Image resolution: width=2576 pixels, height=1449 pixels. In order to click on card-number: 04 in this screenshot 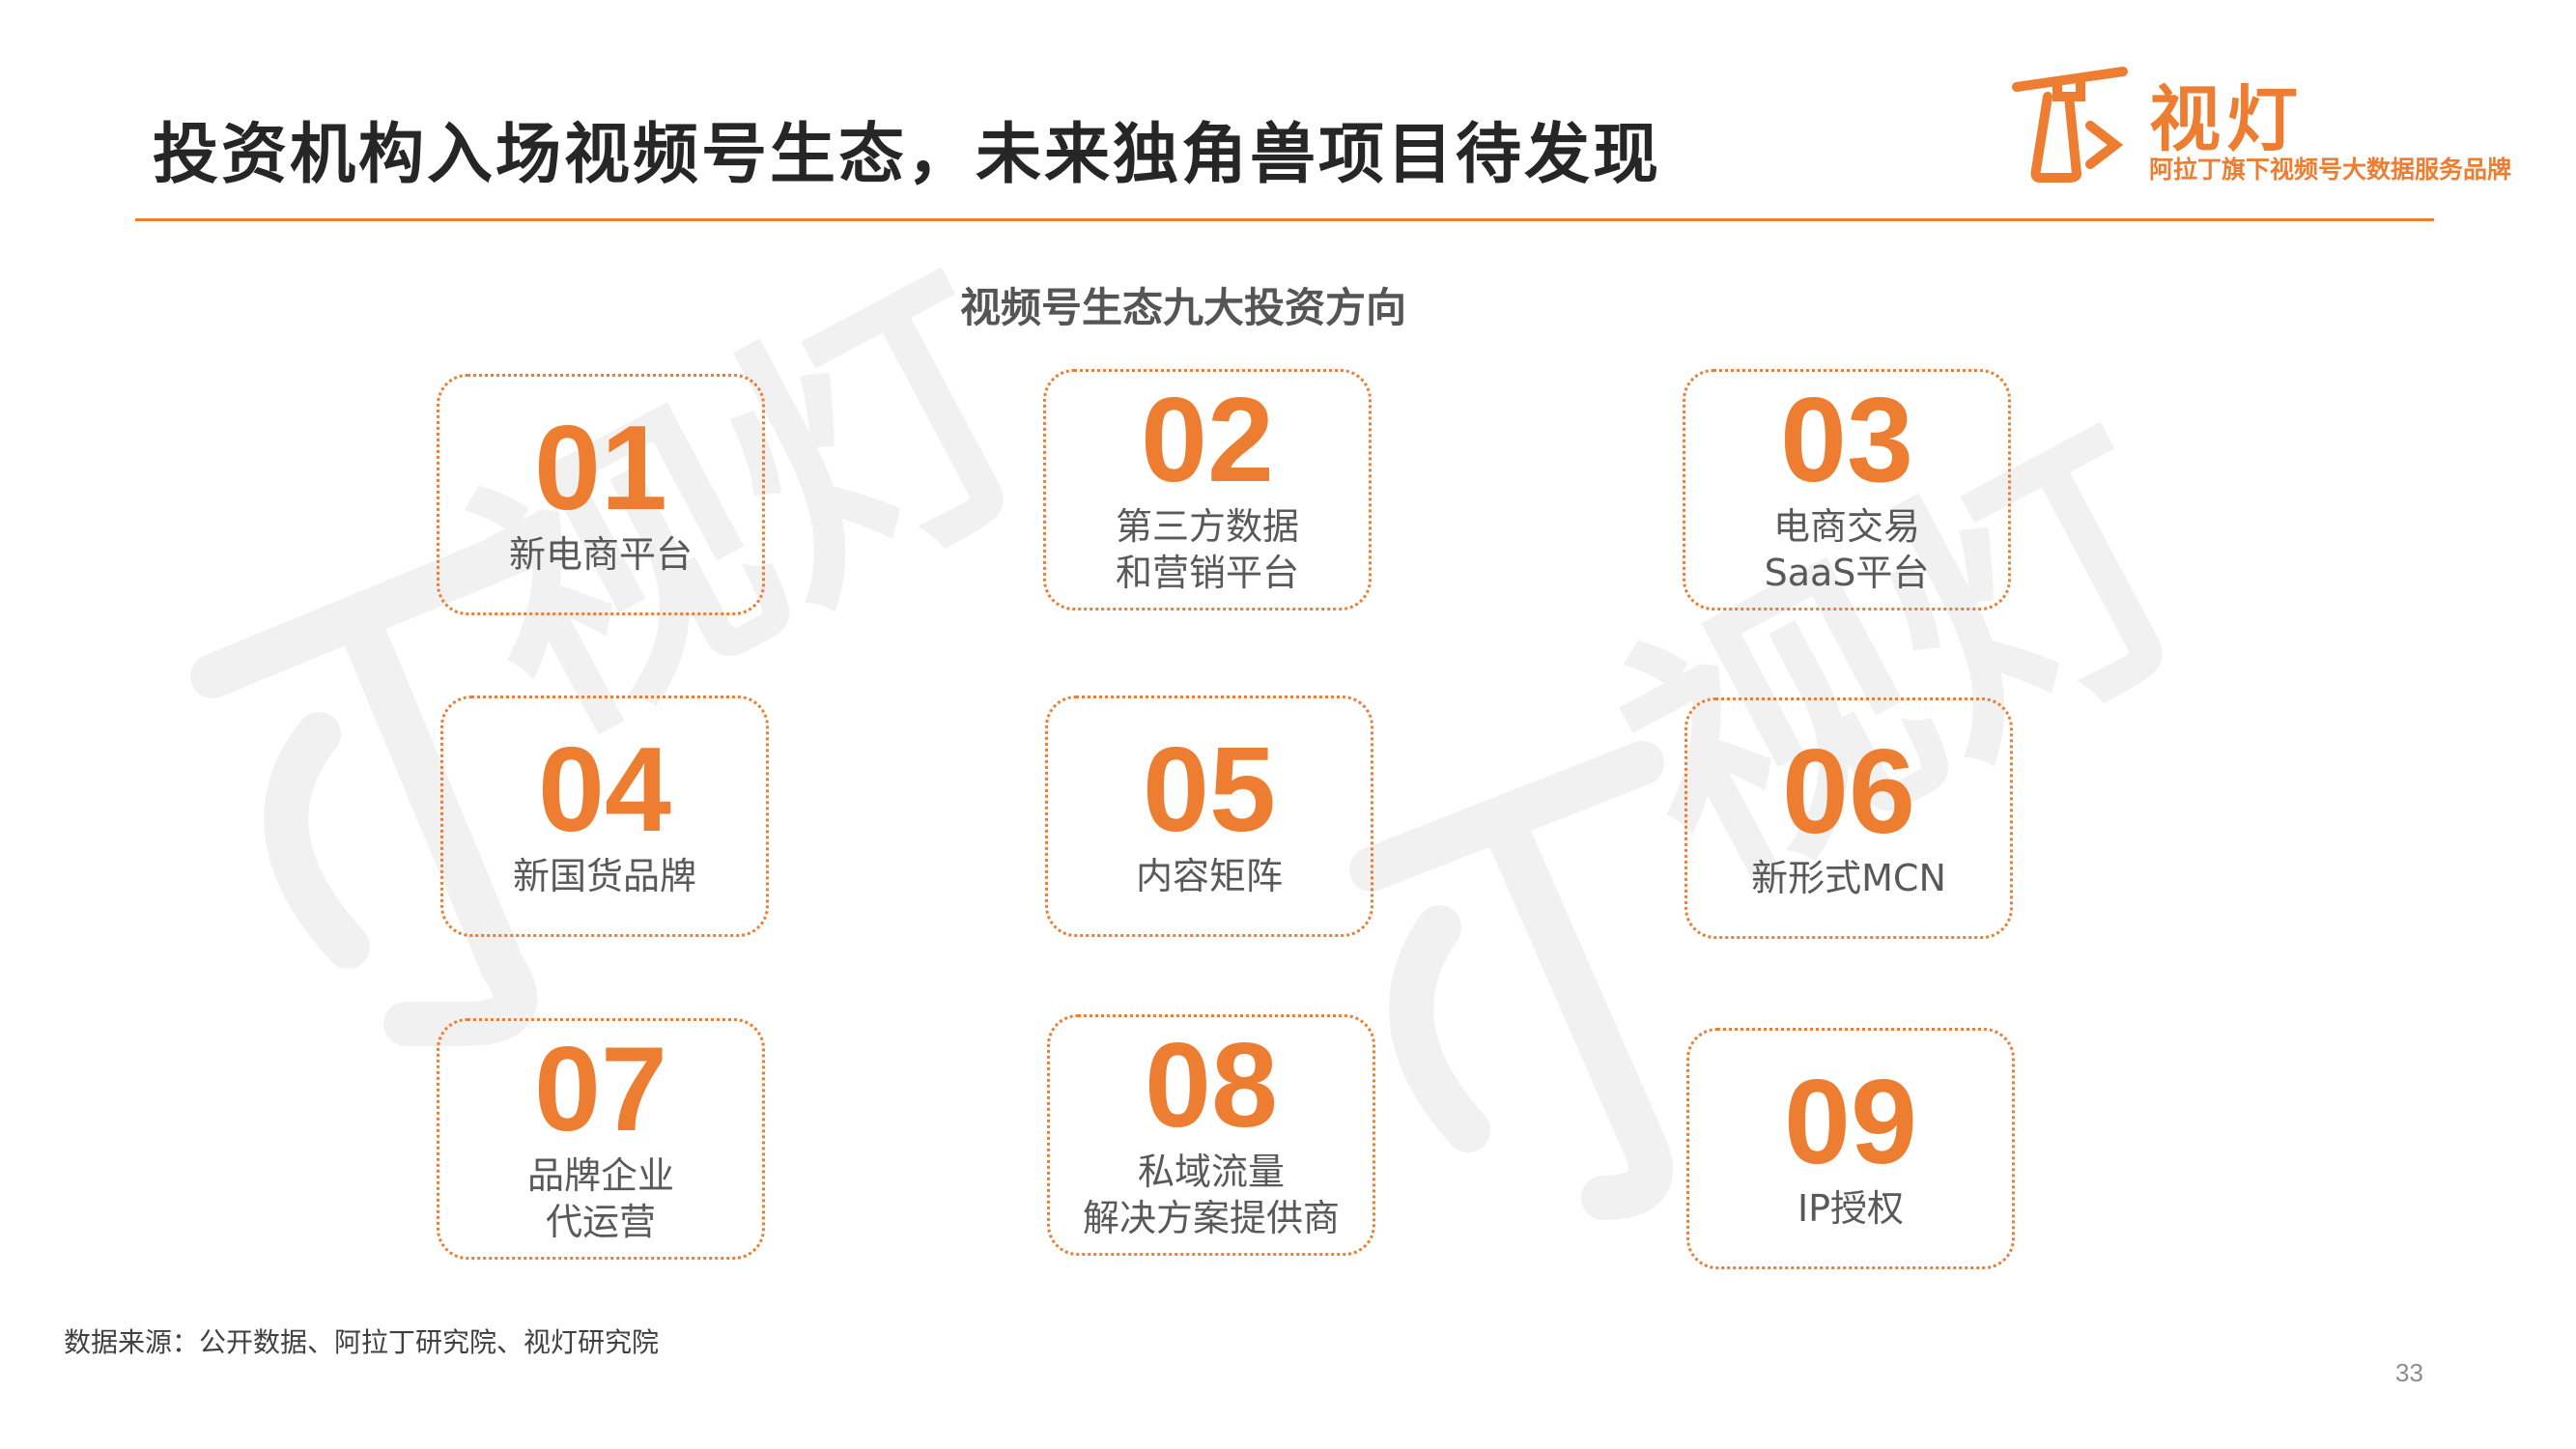, I will do `click(604, 790)`.